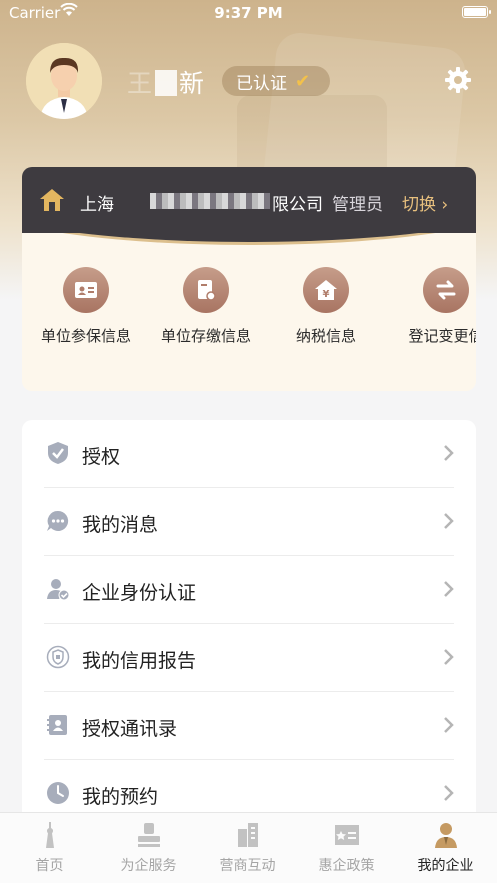  What do you see at coordinates (130, 729) in the screenshot?
I see `menu-item-label: 授权通讯录` at bounding box center [130, 729].